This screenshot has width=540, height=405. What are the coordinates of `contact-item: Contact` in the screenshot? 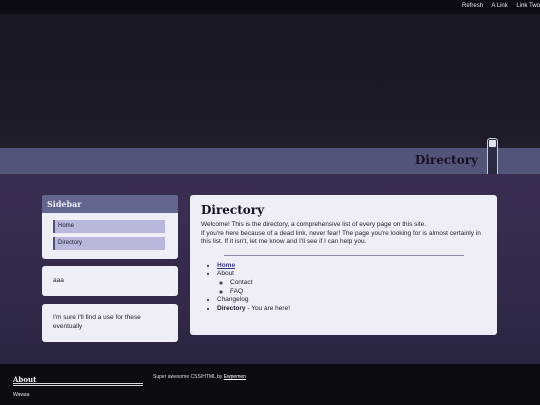 It's located at (241, 282).